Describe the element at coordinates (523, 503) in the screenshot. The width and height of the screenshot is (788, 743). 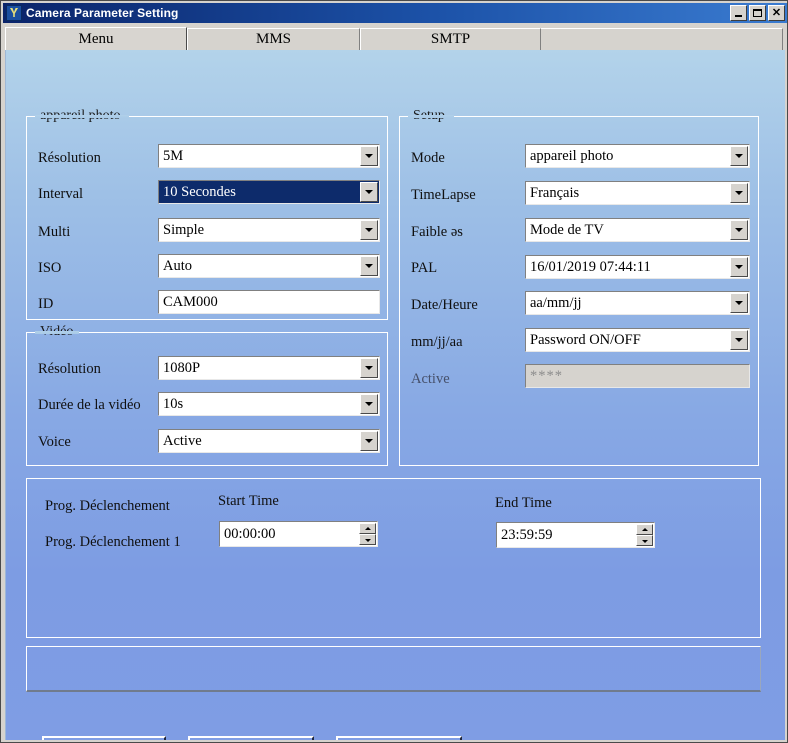
I see `end-time-header: End Time` at that location.